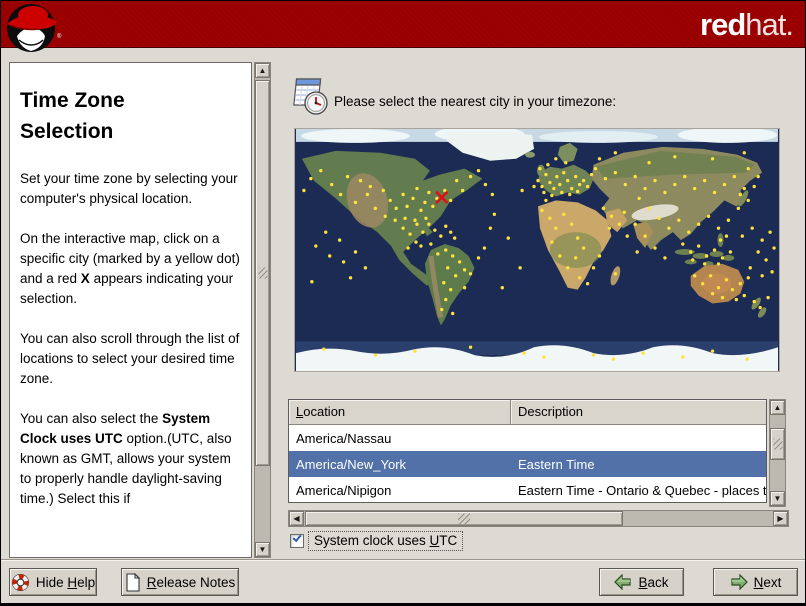 This screenshot has width=806, height=606. What do you see at coordinates (386, 541) in the screenshot?
I see `utc-checkbox-label: System clock uses UTC` at bounding box center [386, 541].